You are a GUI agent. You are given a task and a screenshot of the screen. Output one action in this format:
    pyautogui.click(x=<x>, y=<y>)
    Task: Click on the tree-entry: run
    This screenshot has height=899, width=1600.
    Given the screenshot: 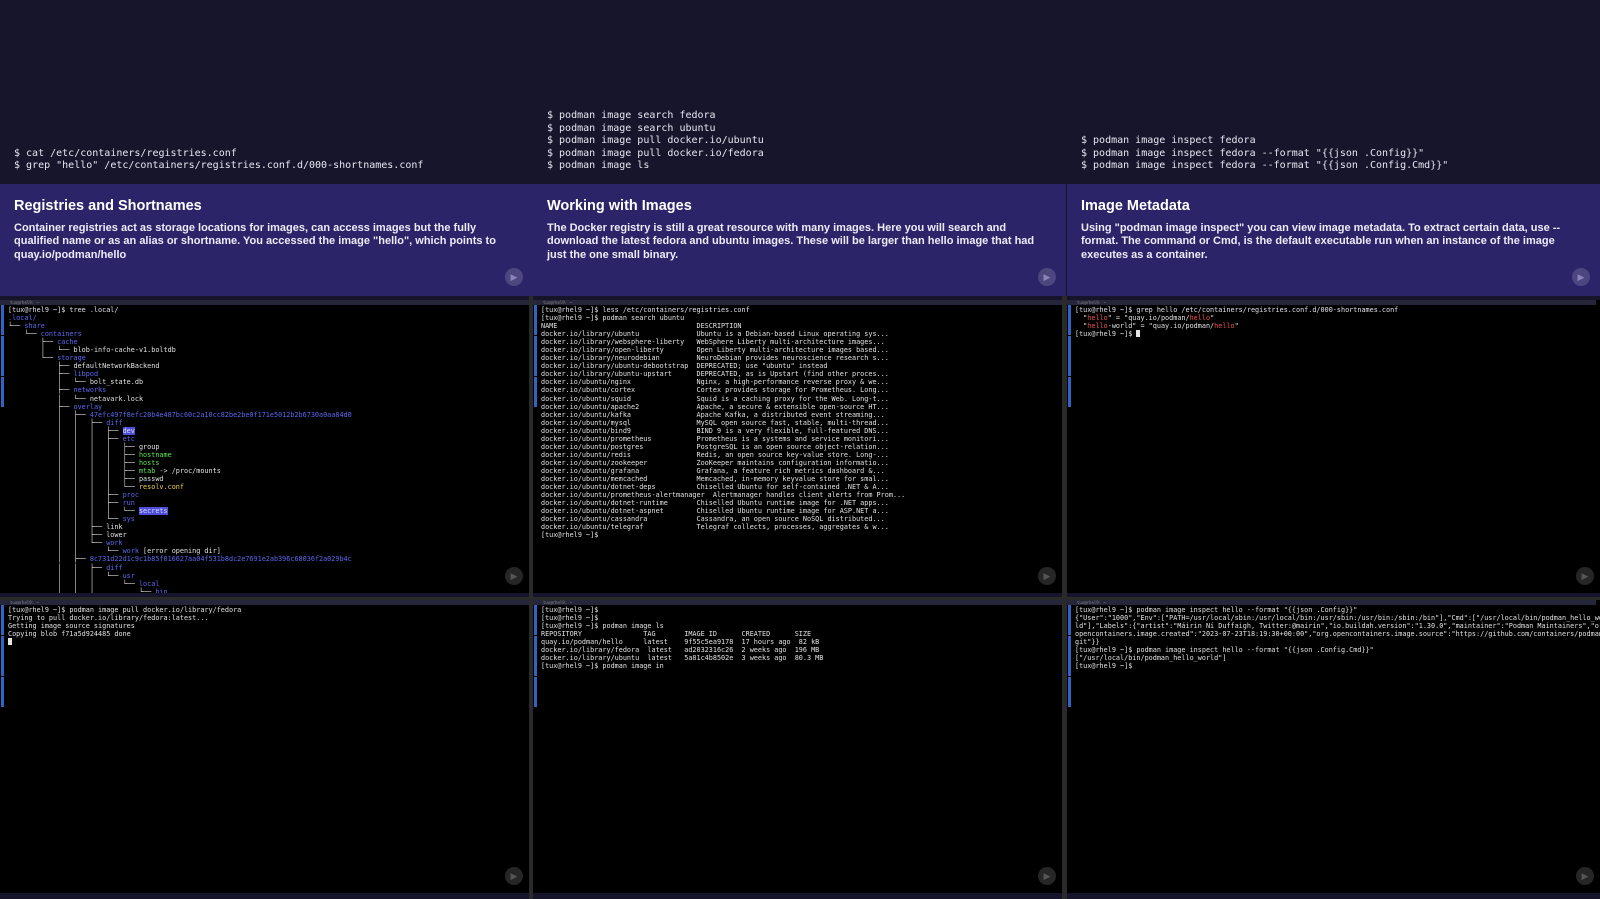 What is the action you would take?
    pyautogui.click(x=128, y=503)
    